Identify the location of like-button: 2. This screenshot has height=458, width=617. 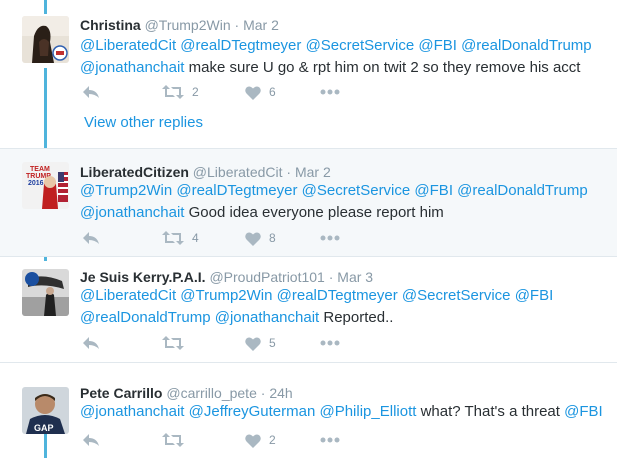
(260, 440).